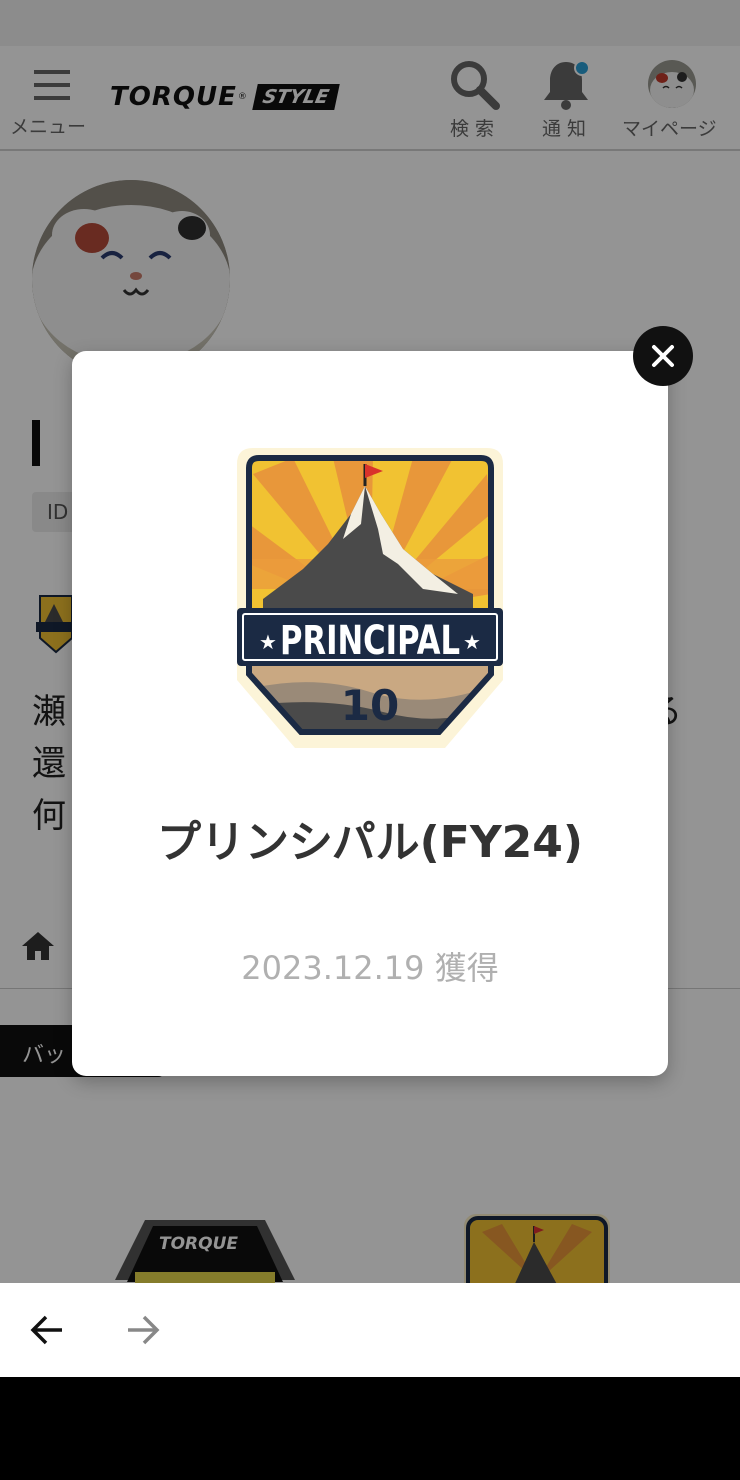 This screenshot has height=1480, width=740. Describe the element at coordinates (370, 641) in the screenshot. I see `badge-banner-text: PRINCIPAL` at that location.